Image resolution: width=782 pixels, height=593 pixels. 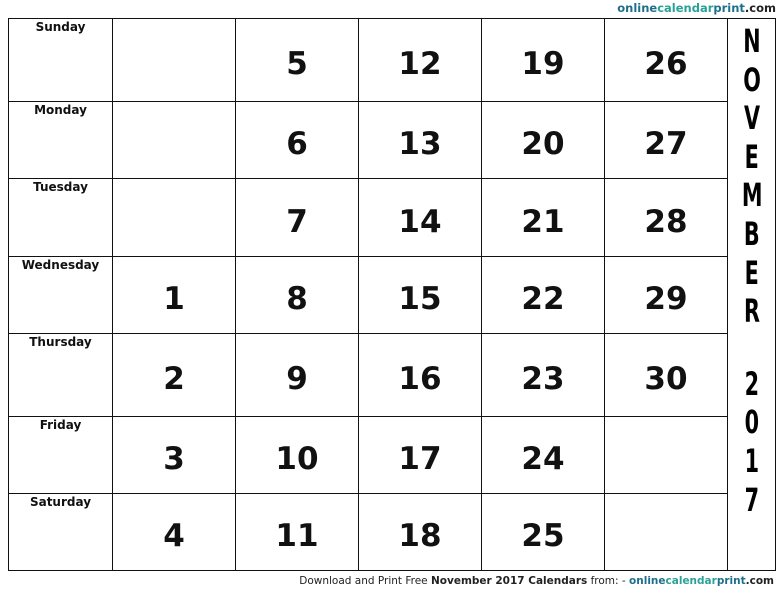 I want to click on date-number: 12, so click(x=420, y=64).